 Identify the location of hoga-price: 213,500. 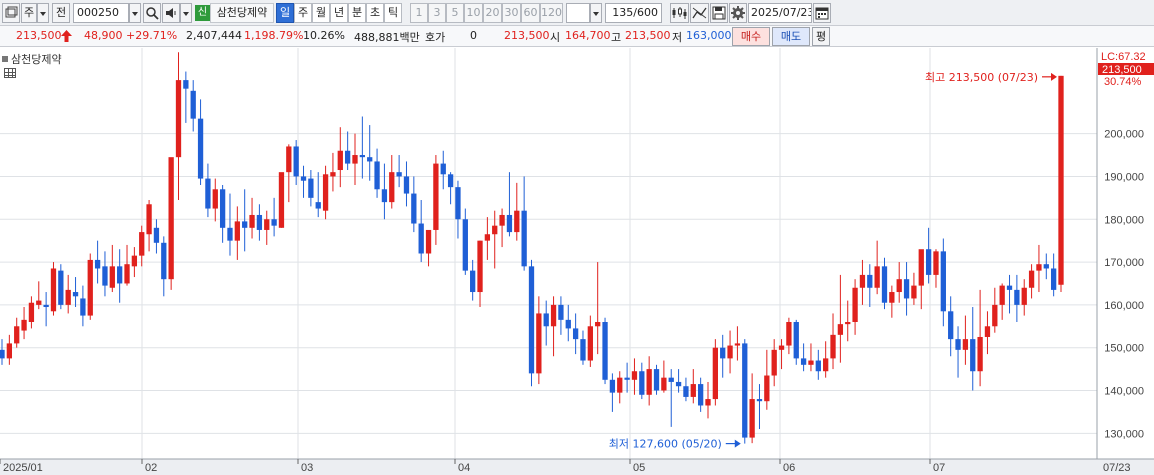
(527, 35).